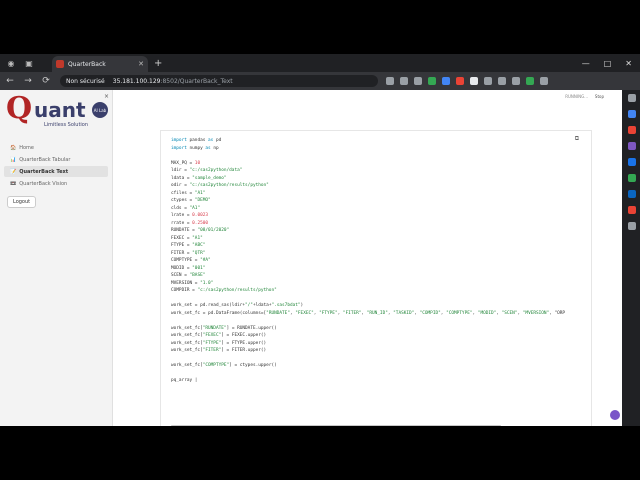  What do you see at coordinates (632, 226) in the screenshot?
I see `add-icon` at bounding box center [632, 226].